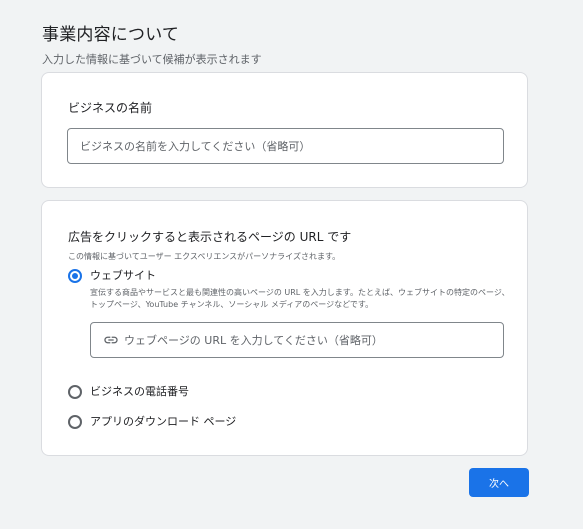 The height and width of the screenshot is (529, 583). Describe the element at coordinates (75, 276) in the screenshot. I see `website-radio` at that location.